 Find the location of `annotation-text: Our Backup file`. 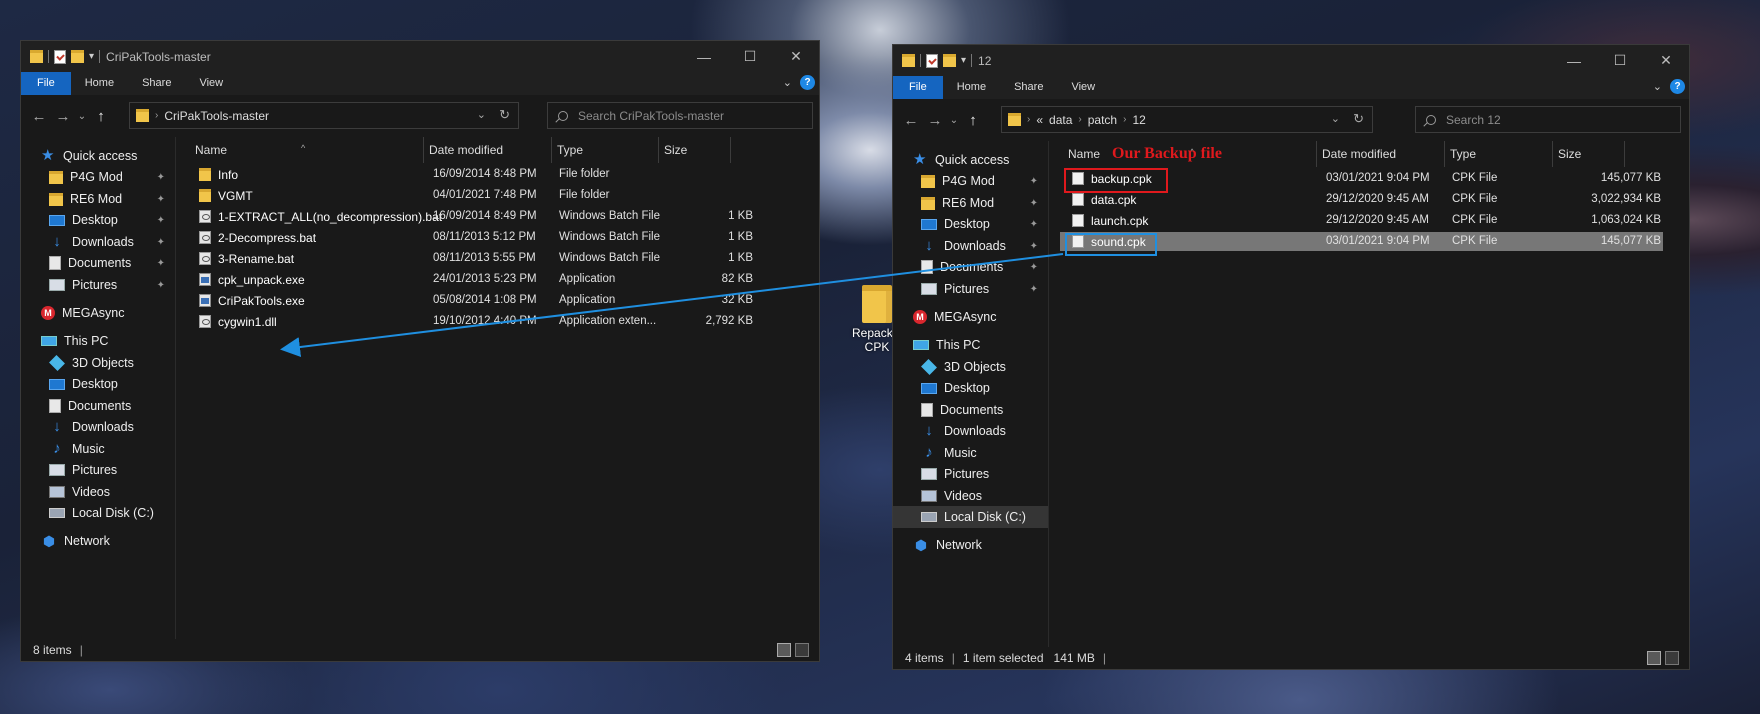

annotation-text: Our Backup file is located at coordinates (1167, 153).